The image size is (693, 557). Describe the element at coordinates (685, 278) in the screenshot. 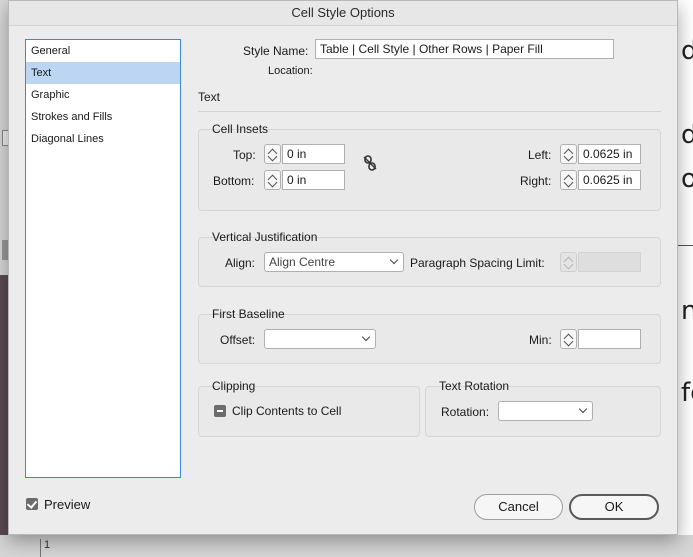

I see `background-document-right: d d o n fe` at that location.